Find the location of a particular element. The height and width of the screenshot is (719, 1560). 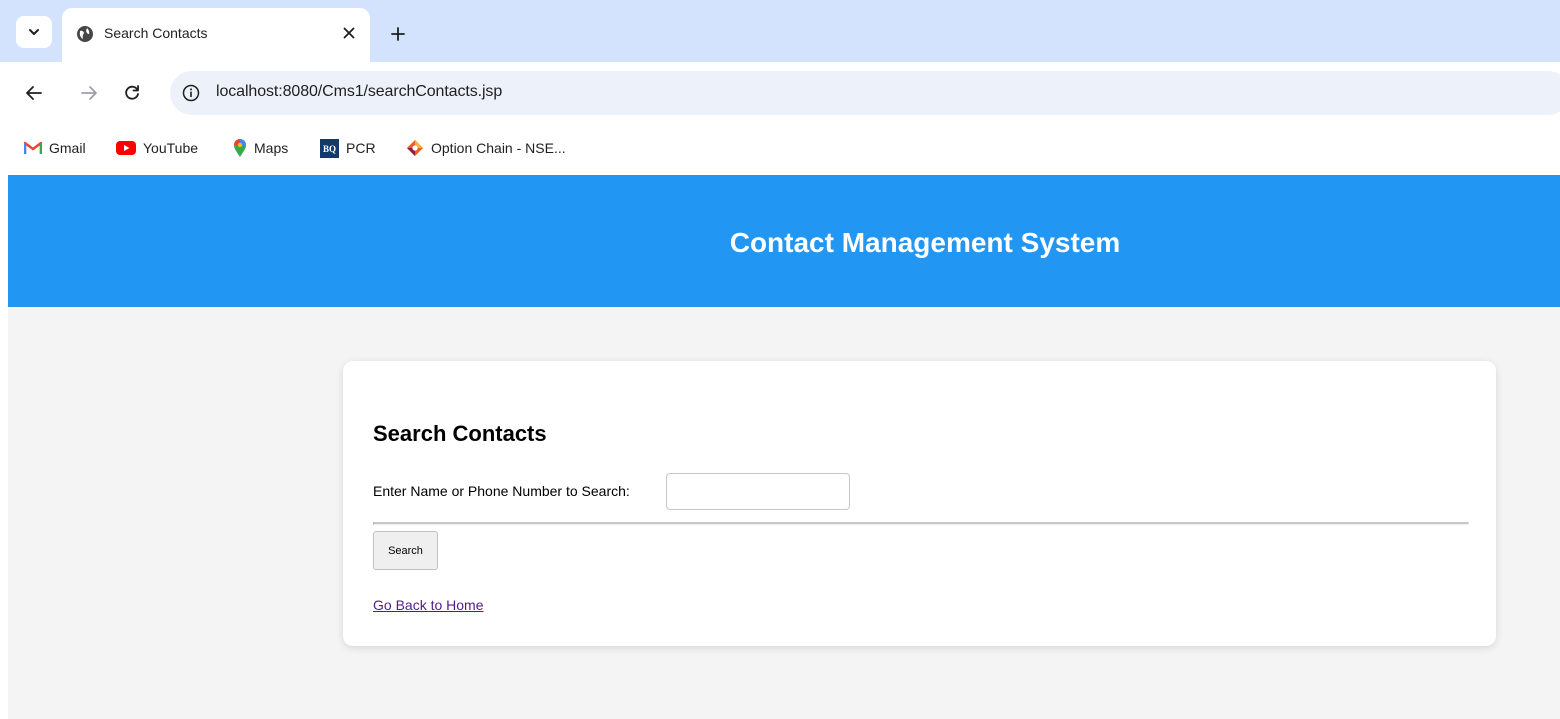

close-icon is located at coordinates (349, 33).